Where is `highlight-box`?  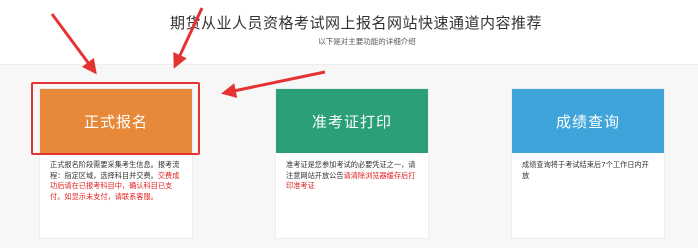
highlight-box is located at coordinates (115, 118).